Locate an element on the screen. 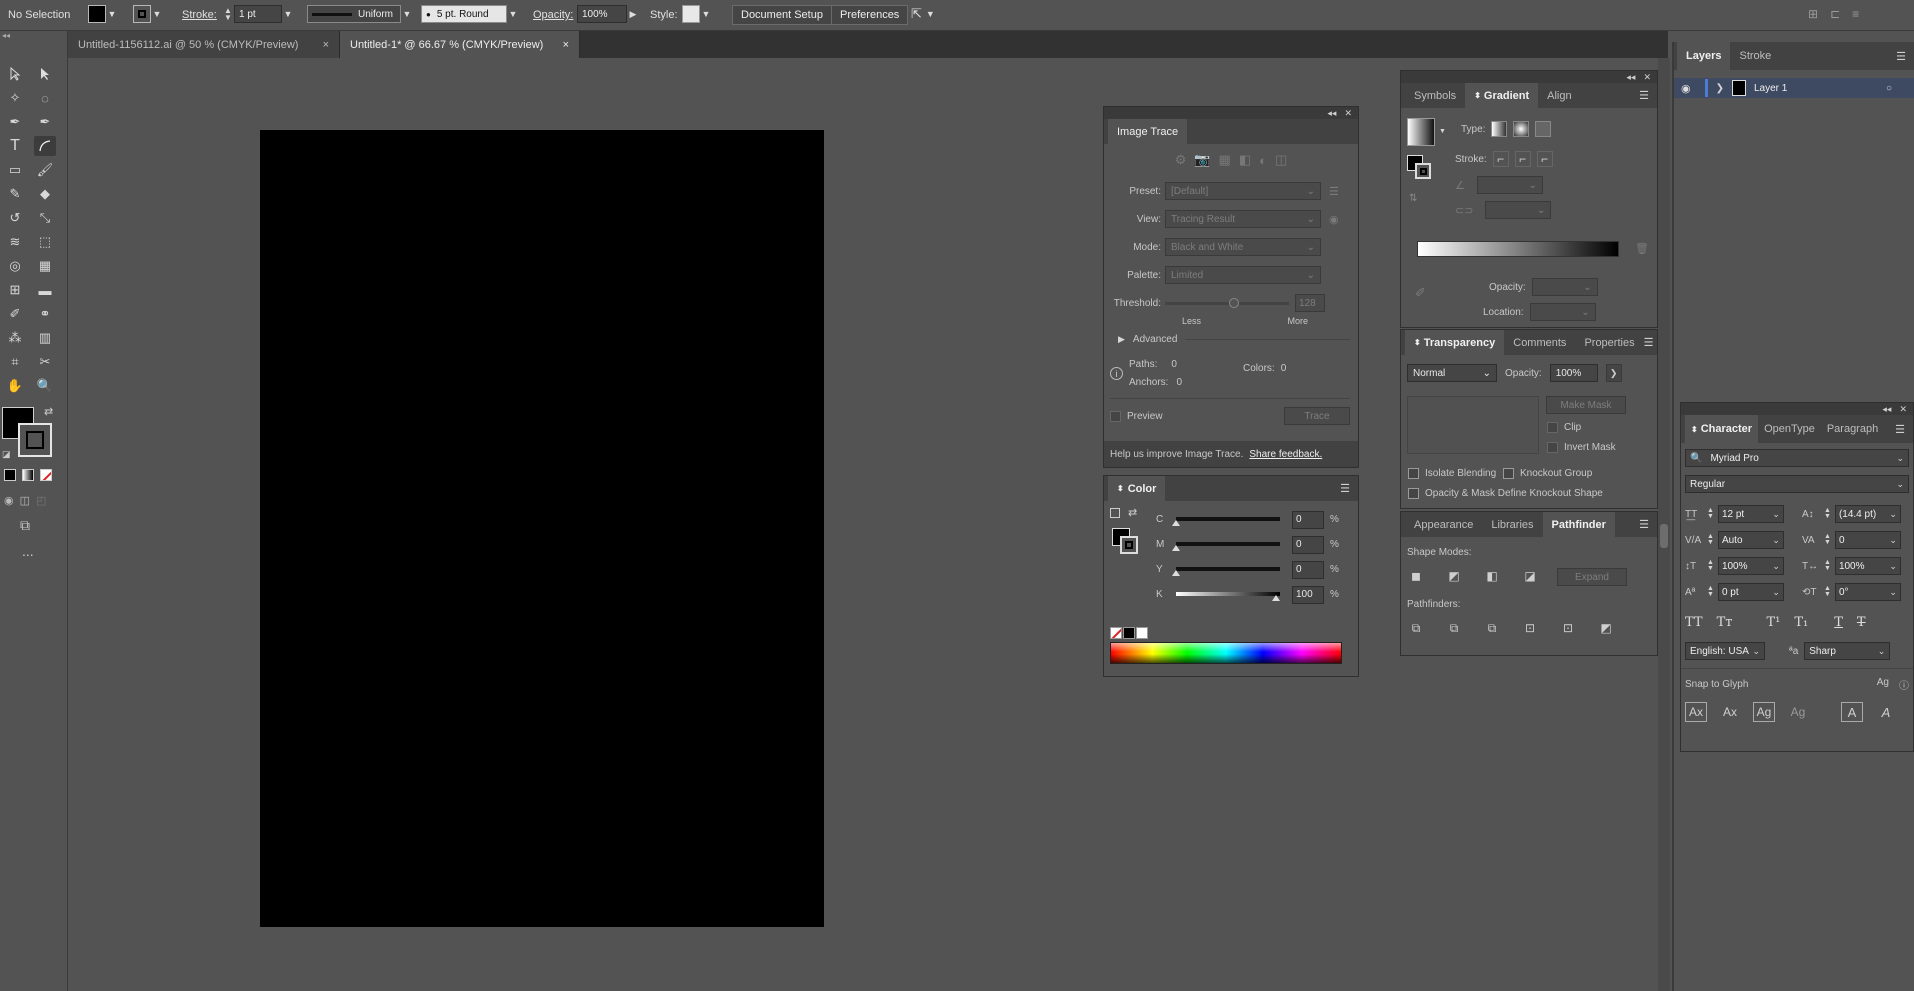 Image resolution: width=1914 pixels, height=991 pixels. arrange-documents-group: ⇱ ▼ is located at coordinates (923, 14).